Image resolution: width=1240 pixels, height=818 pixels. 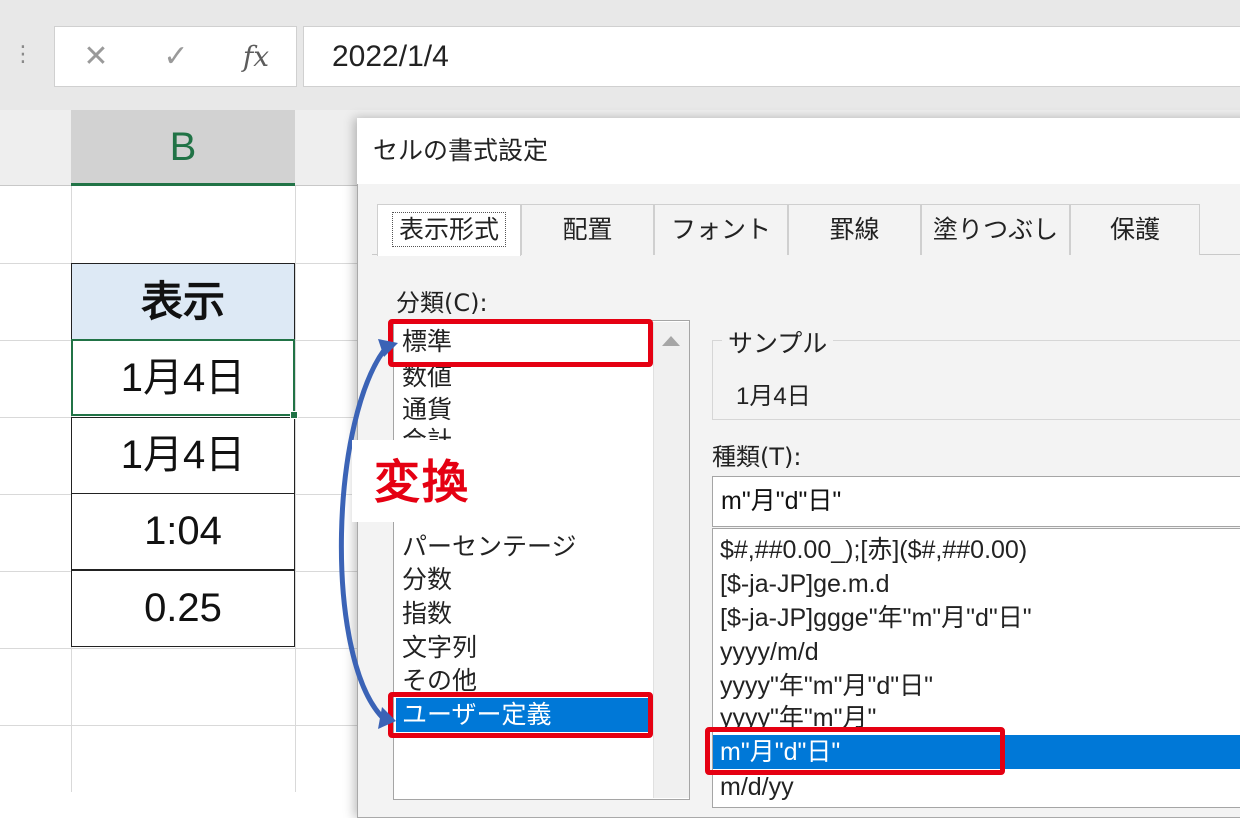 I want to click on type-label: 種類(T):, so click(x=757, y=457).